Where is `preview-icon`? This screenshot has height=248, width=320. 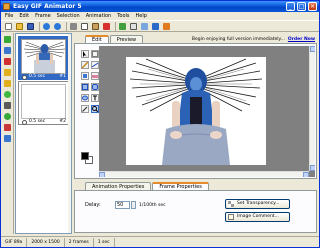 preview-icon is located at coordinates (155, 26).